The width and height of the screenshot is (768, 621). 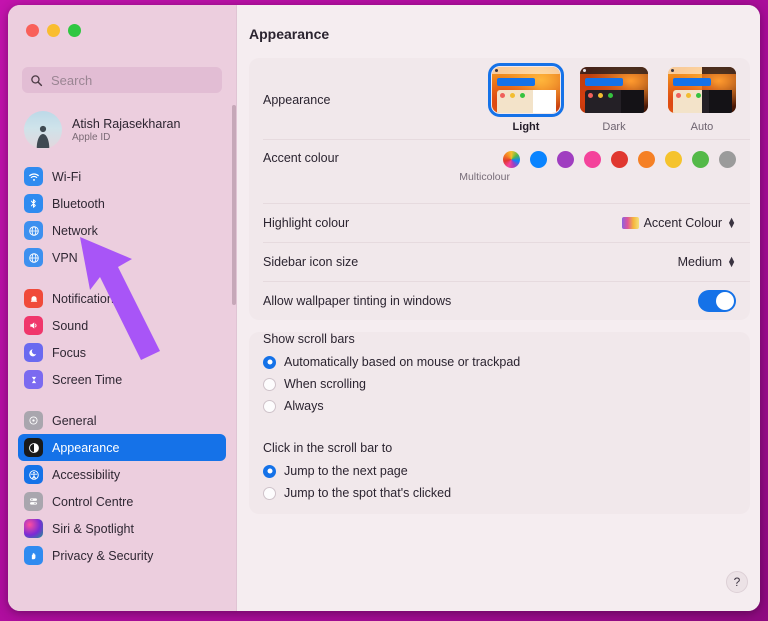 What do you see at coordinates (122, 379) in the screenshot?
I see `sidebar-item-screen-time: Screen Time` at bounding box center [122, 379].